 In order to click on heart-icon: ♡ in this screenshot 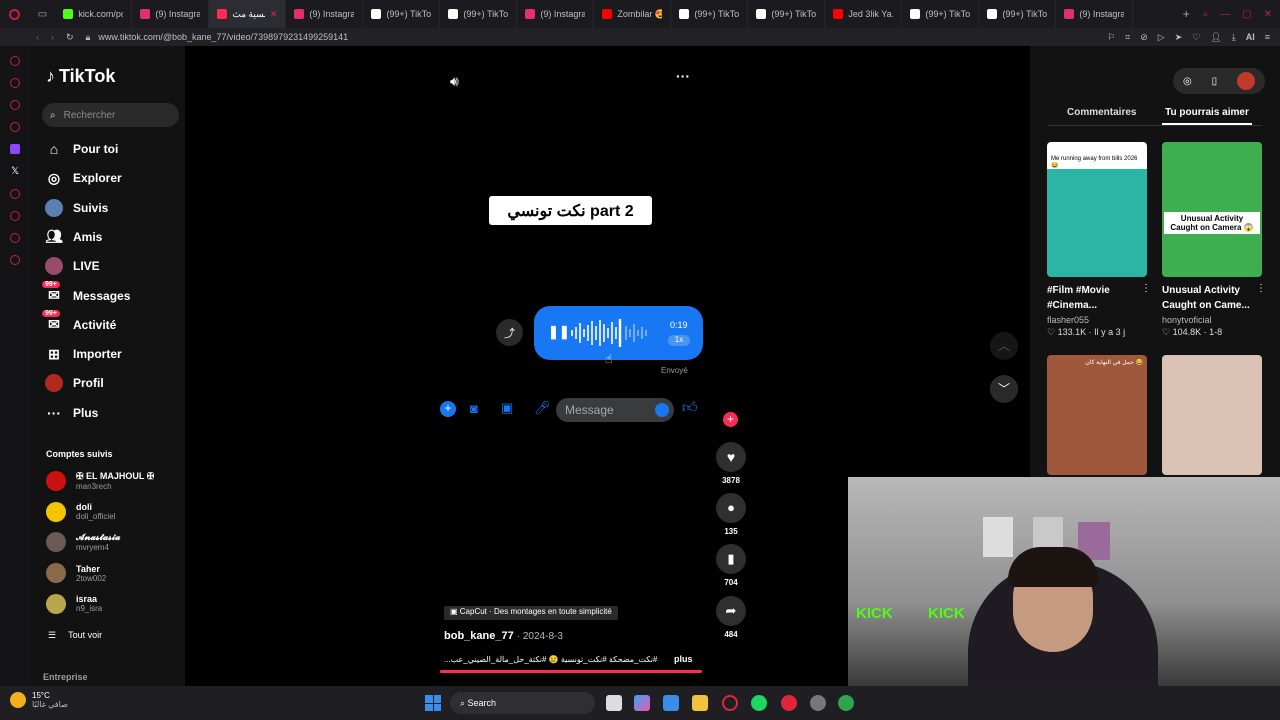, I will do `click(1196, 37)`.